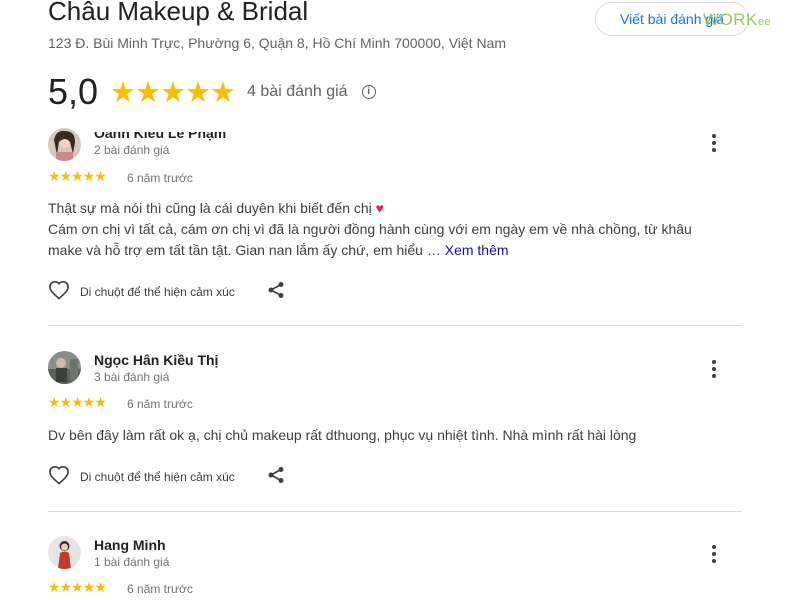 Image resolution: width=800 pixels, height=600 pixels. What do you see at coordinates (156, 360) in the screenshot?
I see `review-author: Ngọc Hân Kiều Thị` at bounding box center [156, 360].